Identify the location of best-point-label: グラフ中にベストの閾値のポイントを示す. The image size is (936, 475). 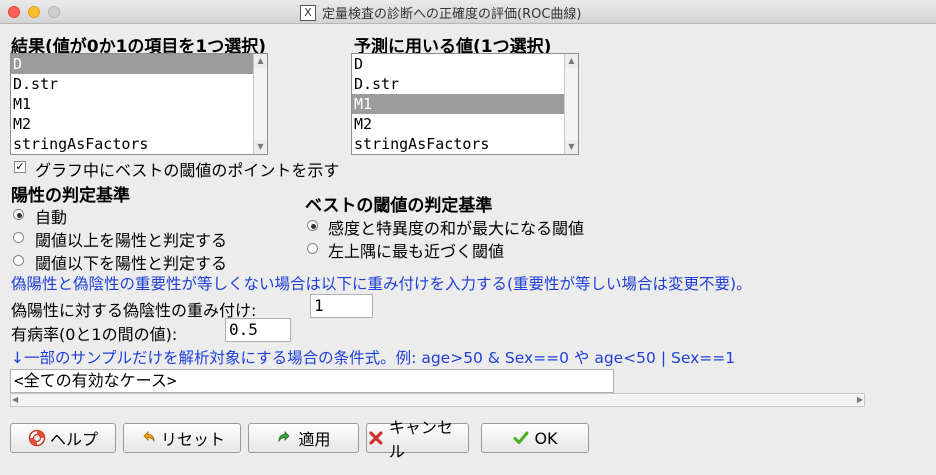
(187, 169).